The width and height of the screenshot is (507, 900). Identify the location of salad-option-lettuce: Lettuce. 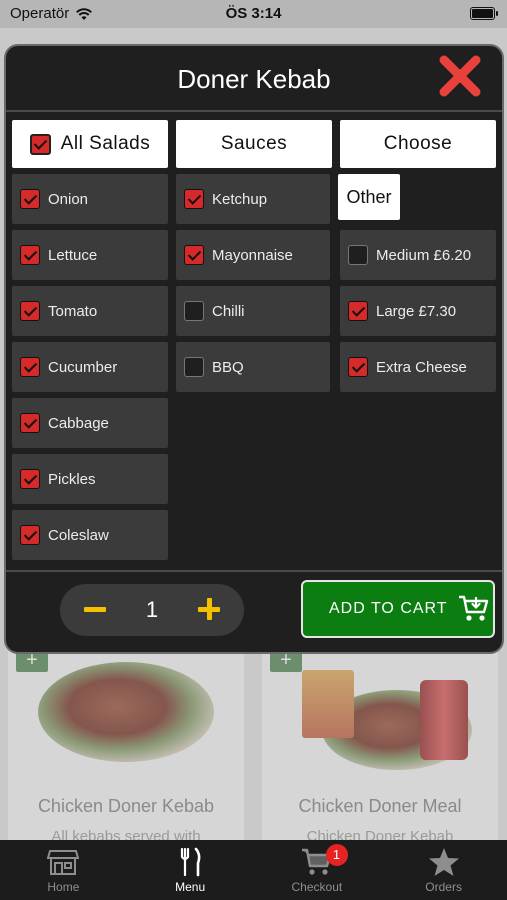
(90, 255).